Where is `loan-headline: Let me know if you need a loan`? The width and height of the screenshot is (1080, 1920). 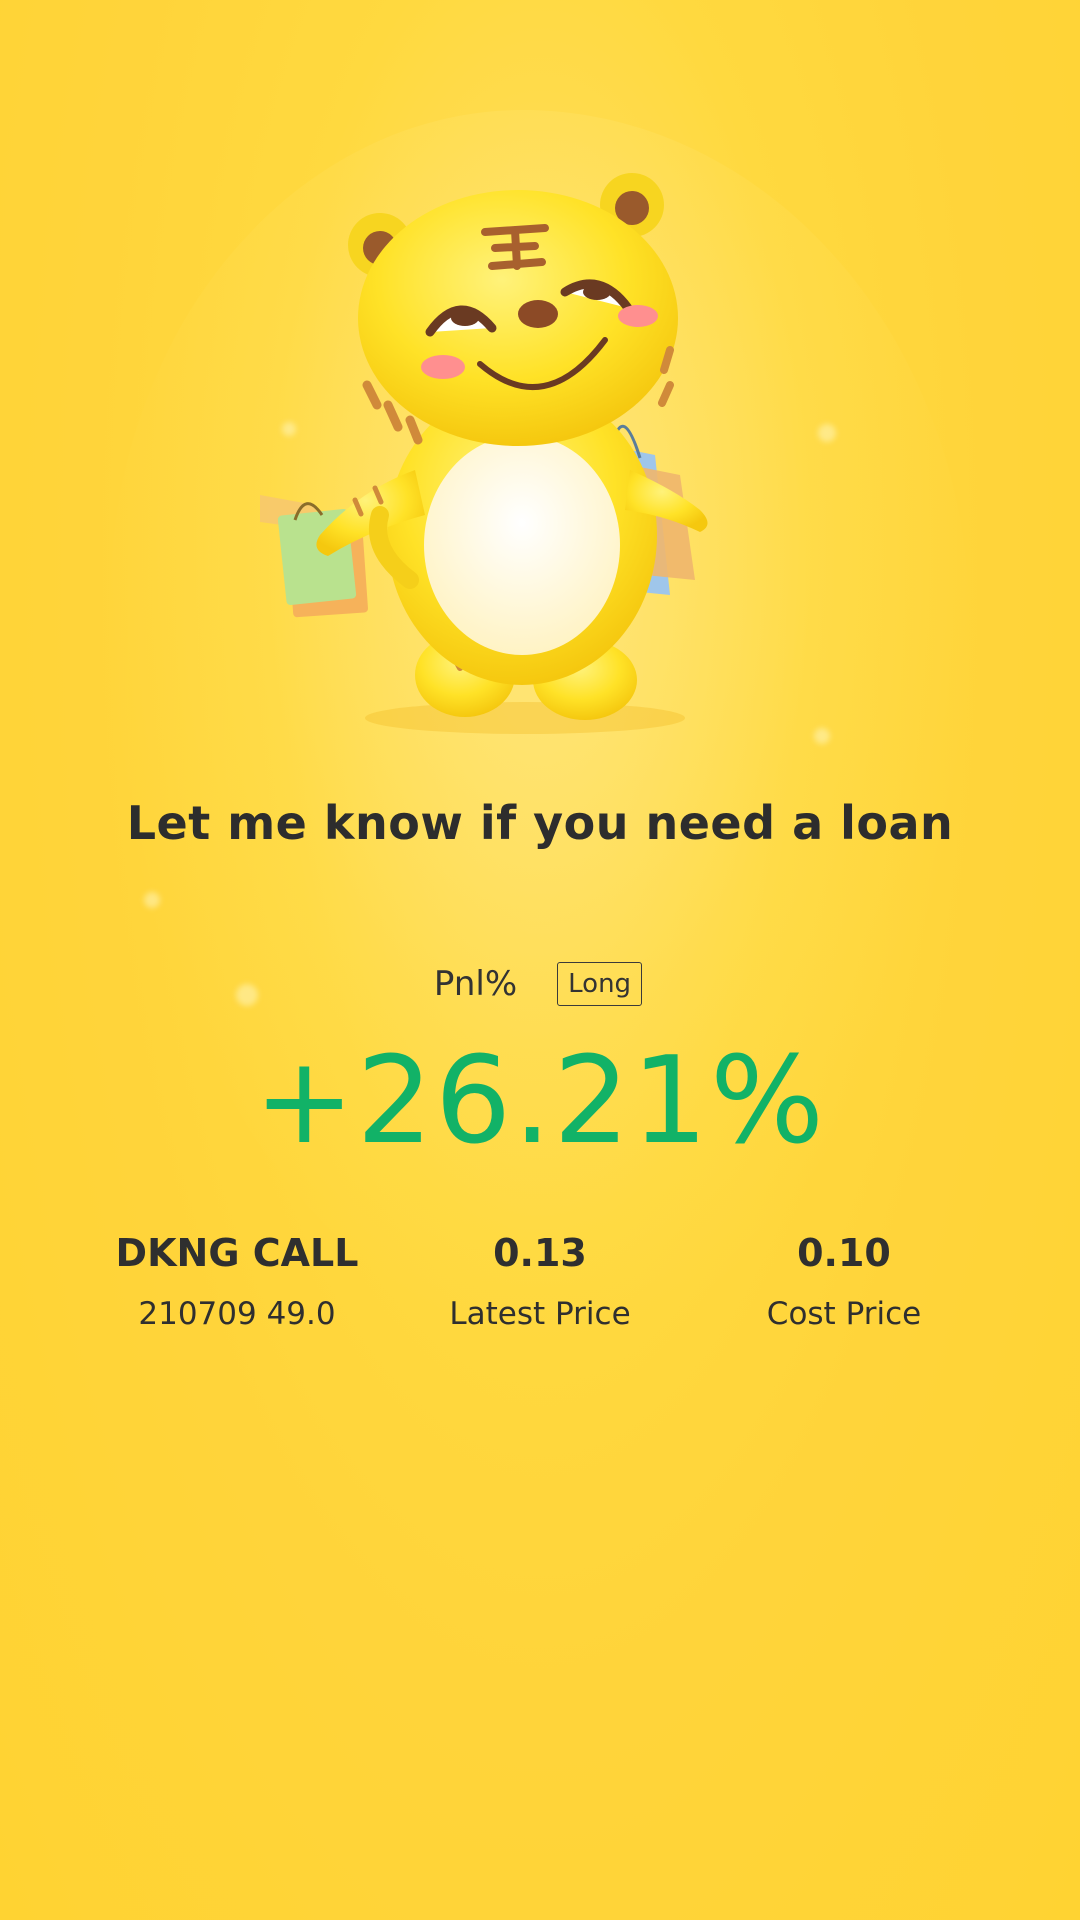
loan-headline: Let me know if you need a loan is located at coordinates (540, 823).